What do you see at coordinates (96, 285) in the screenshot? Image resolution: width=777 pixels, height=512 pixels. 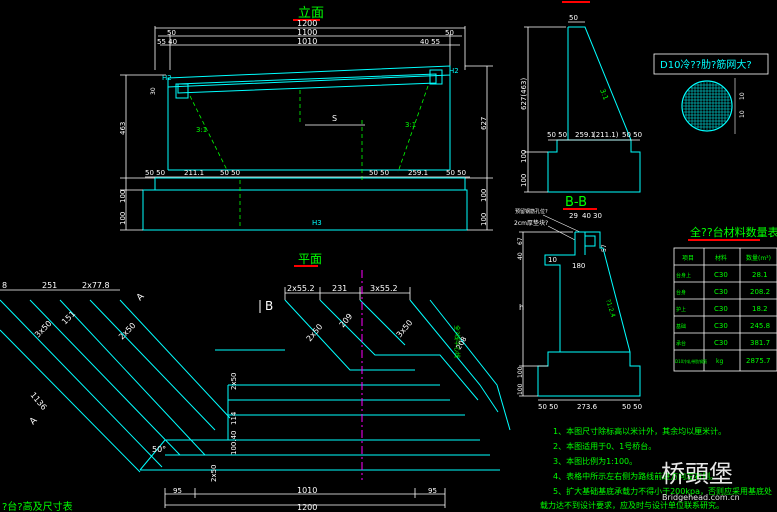 I see `plan-dim-2x778: 2x77.8` at bounding box center [96, 285].